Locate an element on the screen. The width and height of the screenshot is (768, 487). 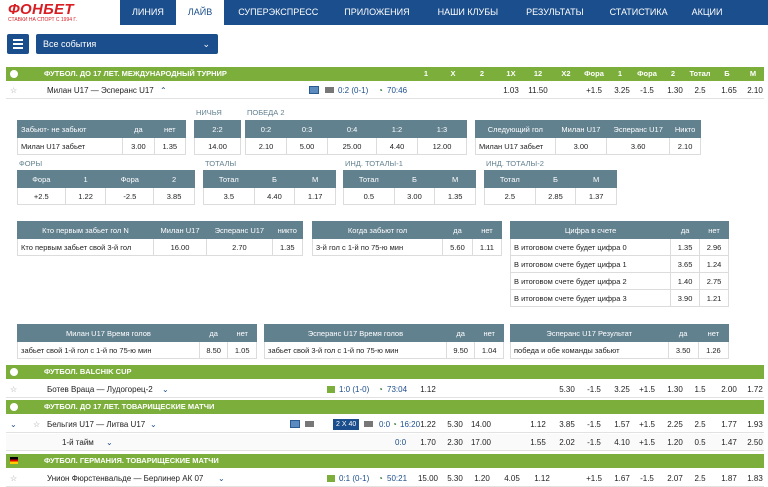
odd: 4.10 is located at coordinates (622, 442).